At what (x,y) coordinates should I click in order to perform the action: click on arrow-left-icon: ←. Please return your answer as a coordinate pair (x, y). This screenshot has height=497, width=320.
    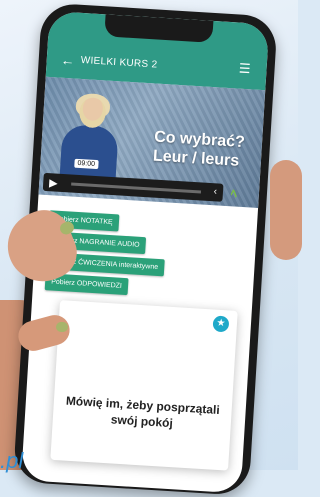
    Looking at the image, I should click on (67, 60).